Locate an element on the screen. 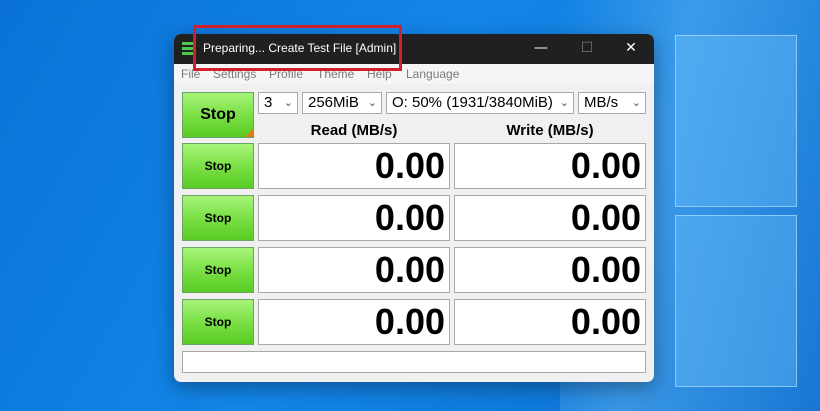 This screenshot has width=820, height=411. title-highlight-box is located at coordinates (297, 48).